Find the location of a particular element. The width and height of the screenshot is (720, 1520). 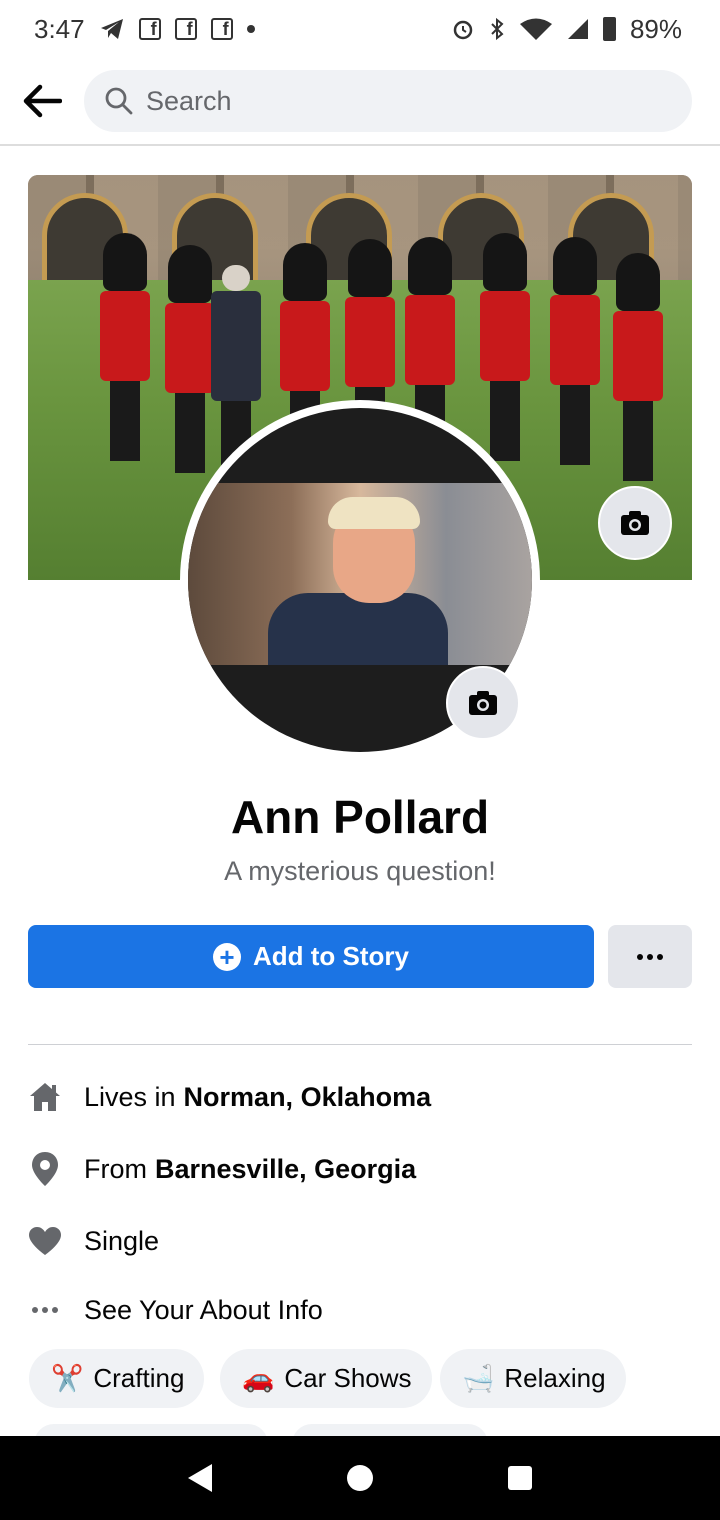

home-icon is located at coordinates (45, 1097).